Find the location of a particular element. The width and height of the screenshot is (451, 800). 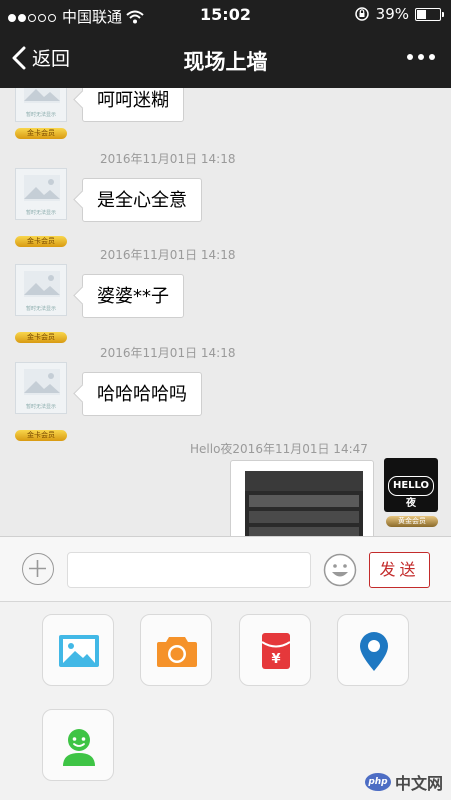

more-options-button is located at coordinates (421, 57).